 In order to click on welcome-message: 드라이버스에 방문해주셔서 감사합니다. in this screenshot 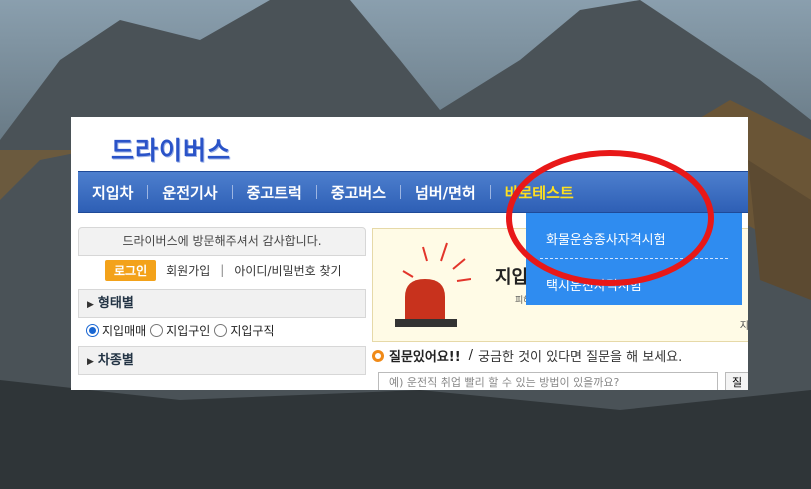, I will do `click(222, 241)`.